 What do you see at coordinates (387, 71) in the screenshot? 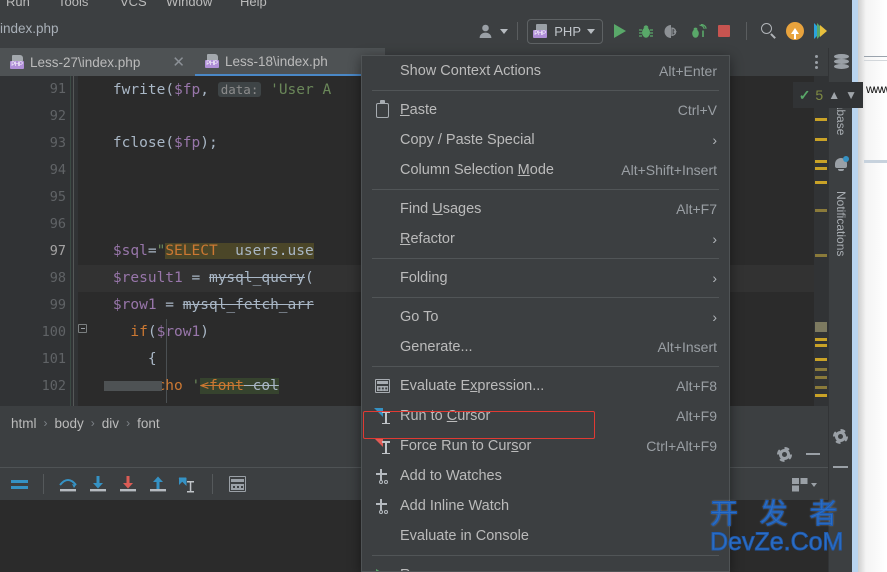
I see `lightbulb-icon` at bounding box center [387, 71].